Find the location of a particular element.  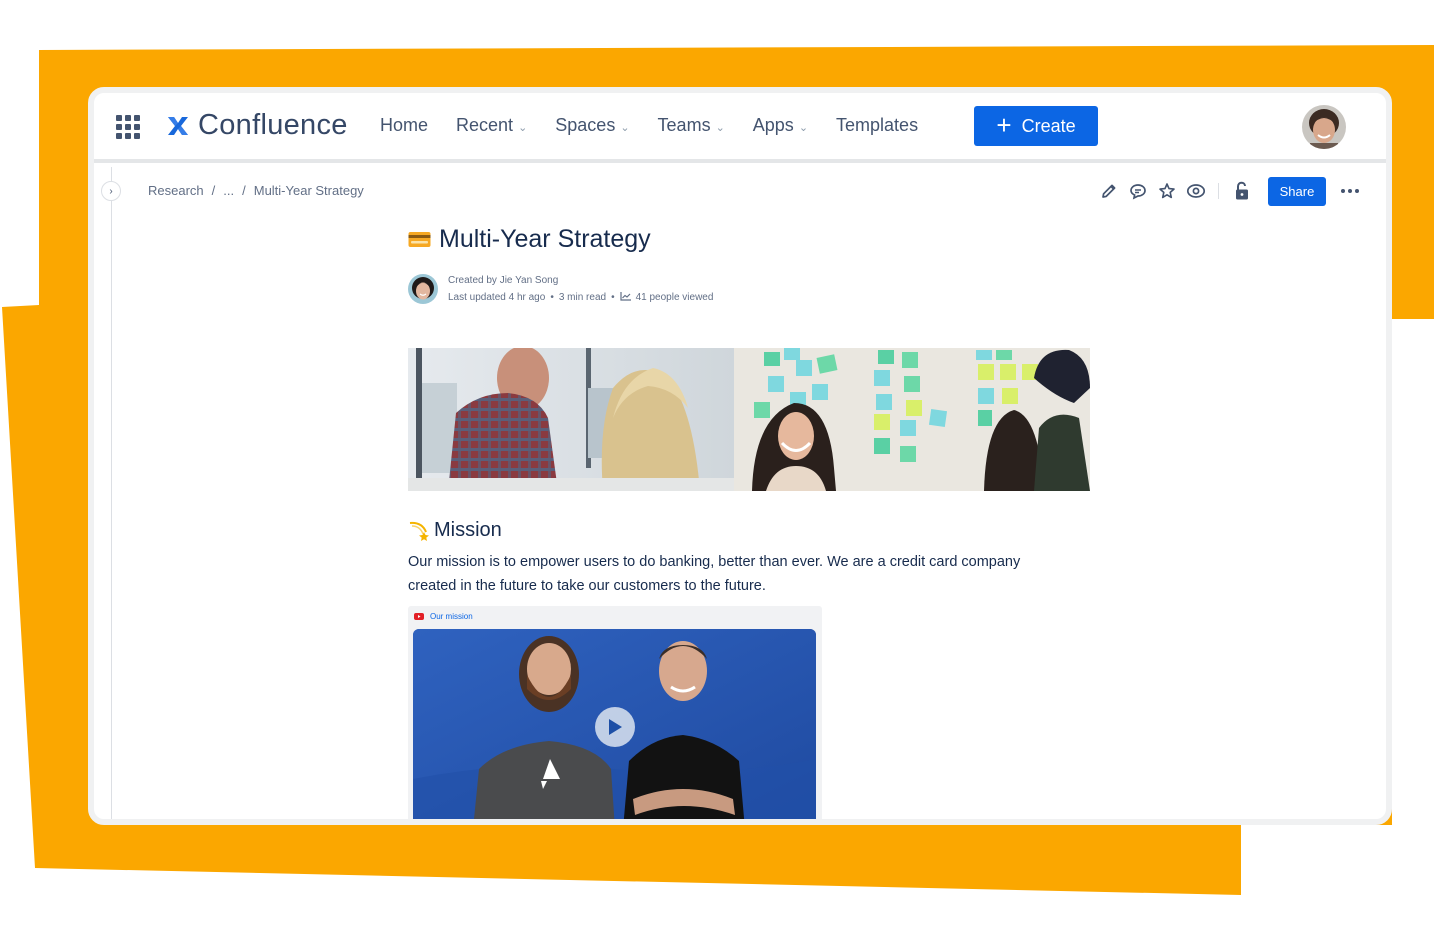

edit-icon is located at coordinates (1108, 191).